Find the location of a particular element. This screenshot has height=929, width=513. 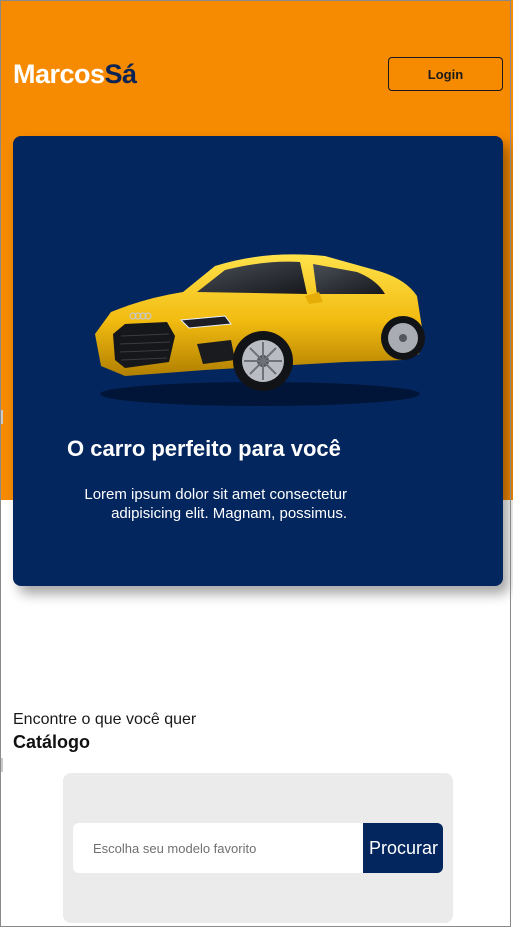

site-header: MarcosSá Login is located at coordinates (256, 65).